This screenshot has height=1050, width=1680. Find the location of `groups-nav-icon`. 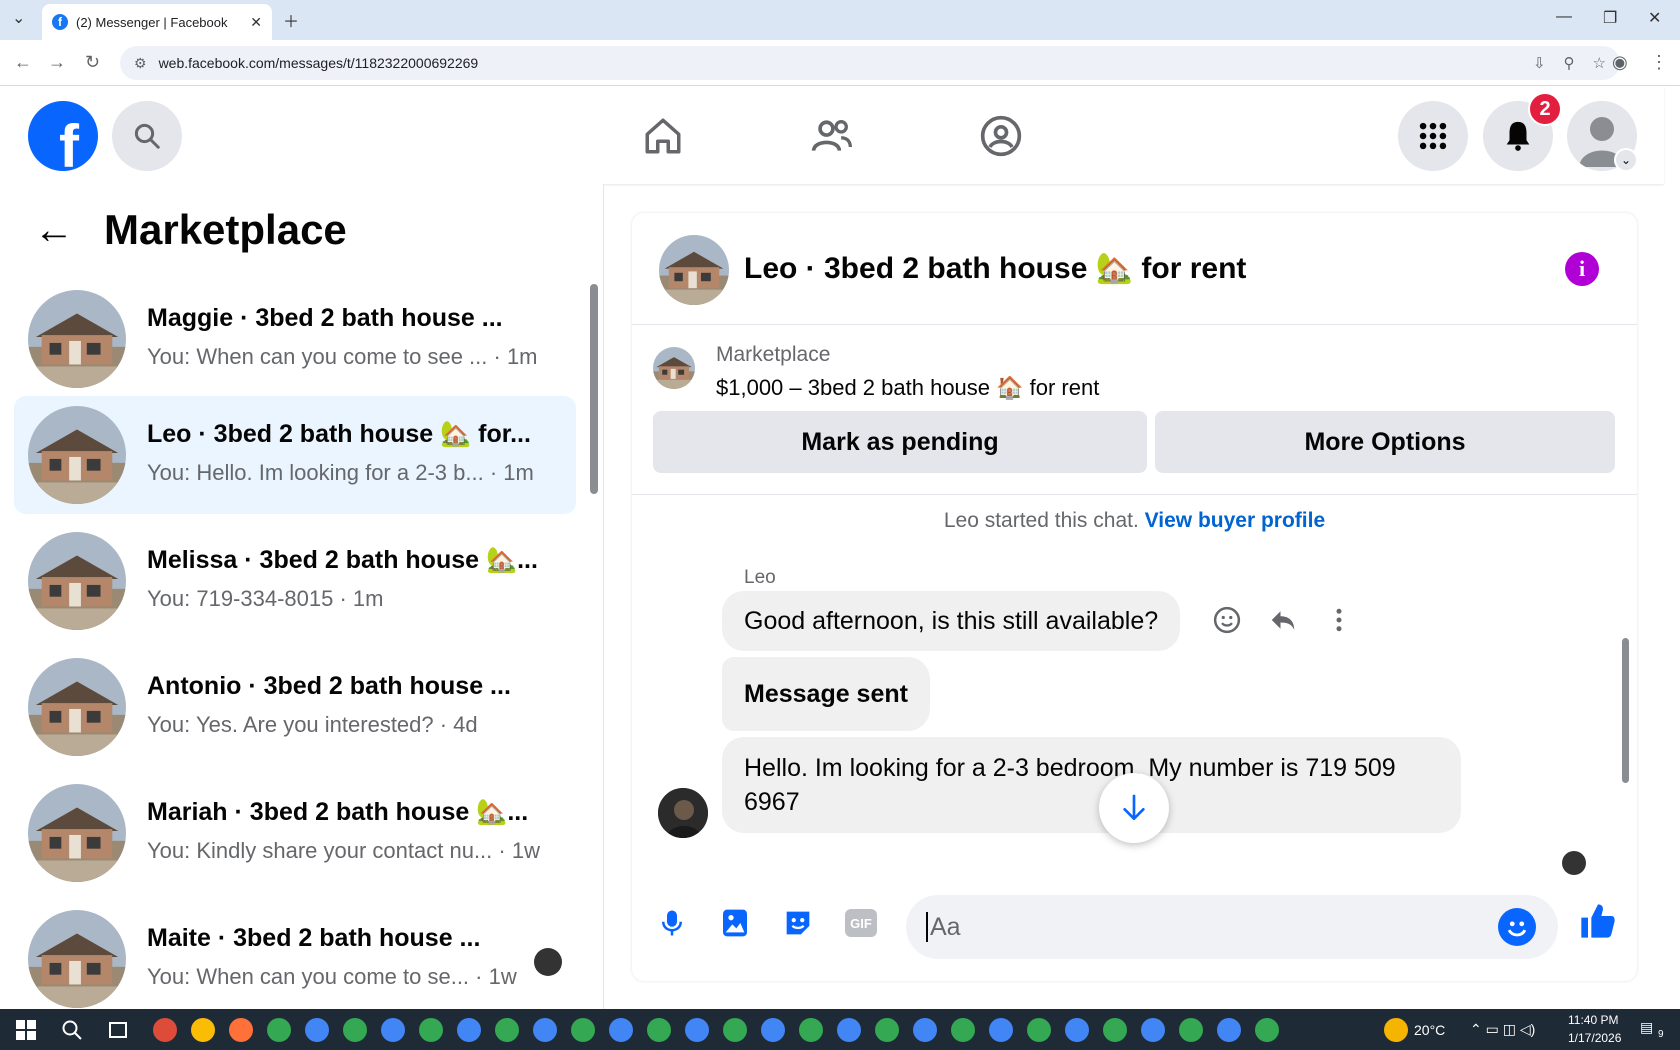

groups-nav-icon is located at coordinates (1001, 136).